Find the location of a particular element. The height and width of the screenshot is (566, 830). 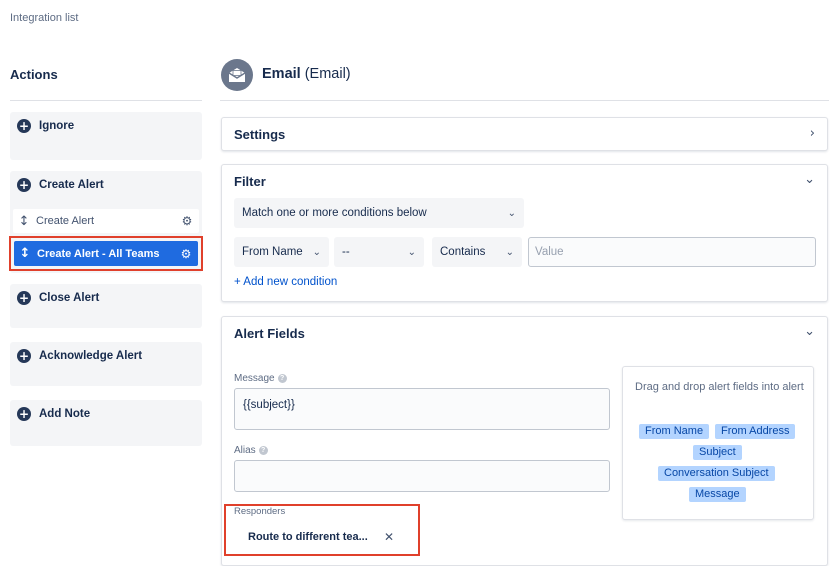

condition-field-select: From Name ⌄ is located at coordinates (281, 252).